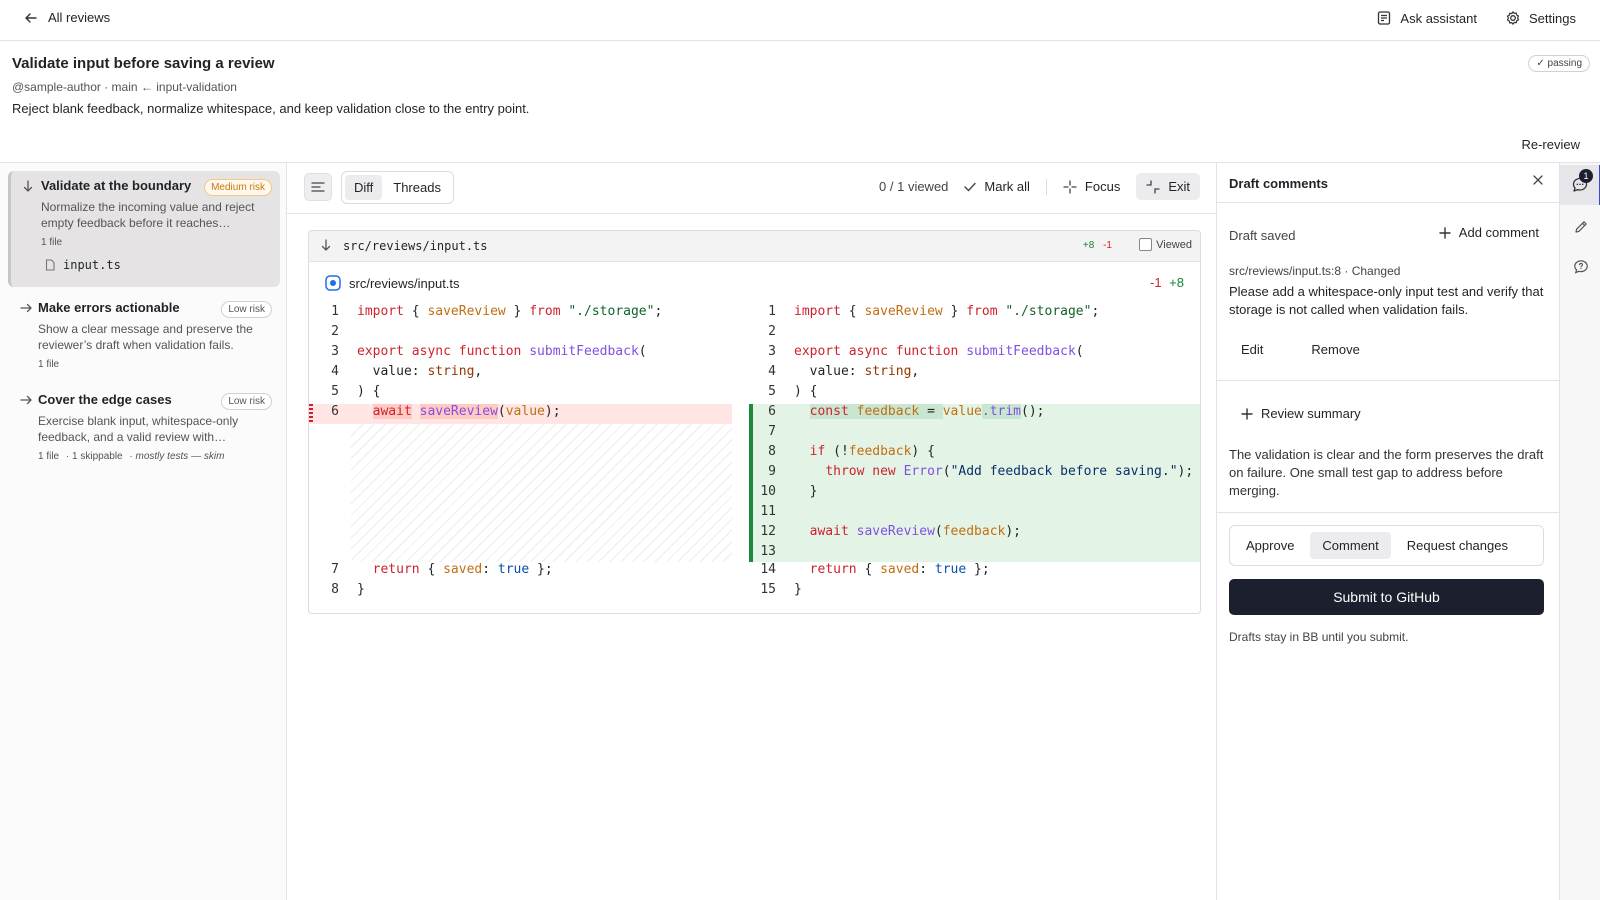  What do you see at coordinates (1550, 144) in the screenshot?
I see `rereview-button: Re-review` at bounding box center [1550, 144].